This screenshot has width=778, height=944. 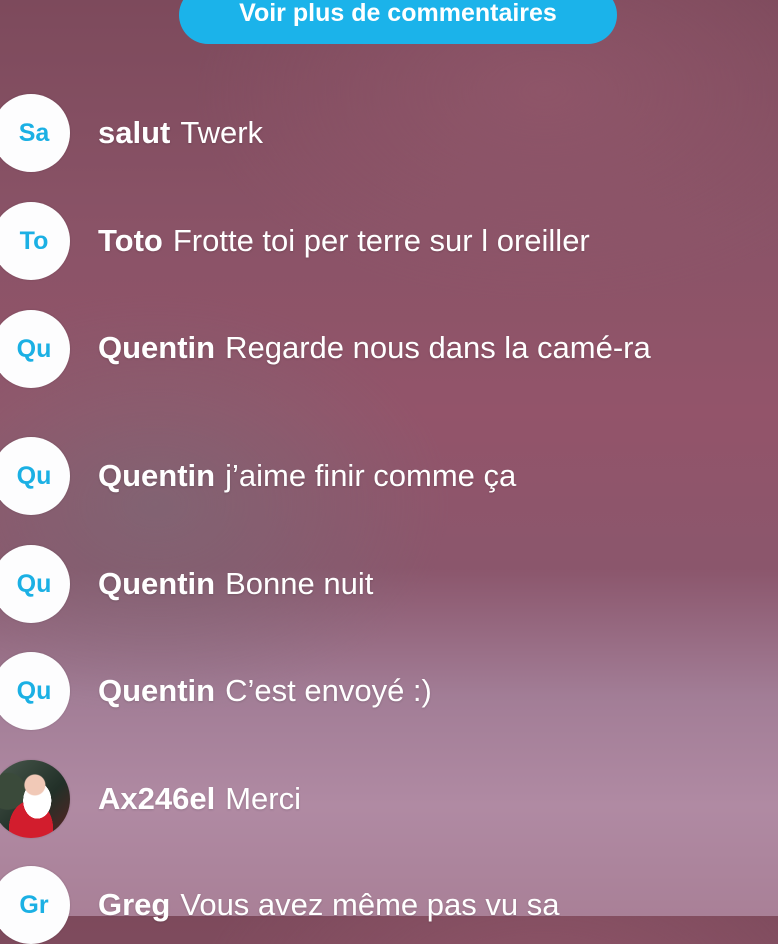 What do you see at coordinates (35, 799) in the screenshot?
I see `avatar-photo` at bounding box center [35, 799].